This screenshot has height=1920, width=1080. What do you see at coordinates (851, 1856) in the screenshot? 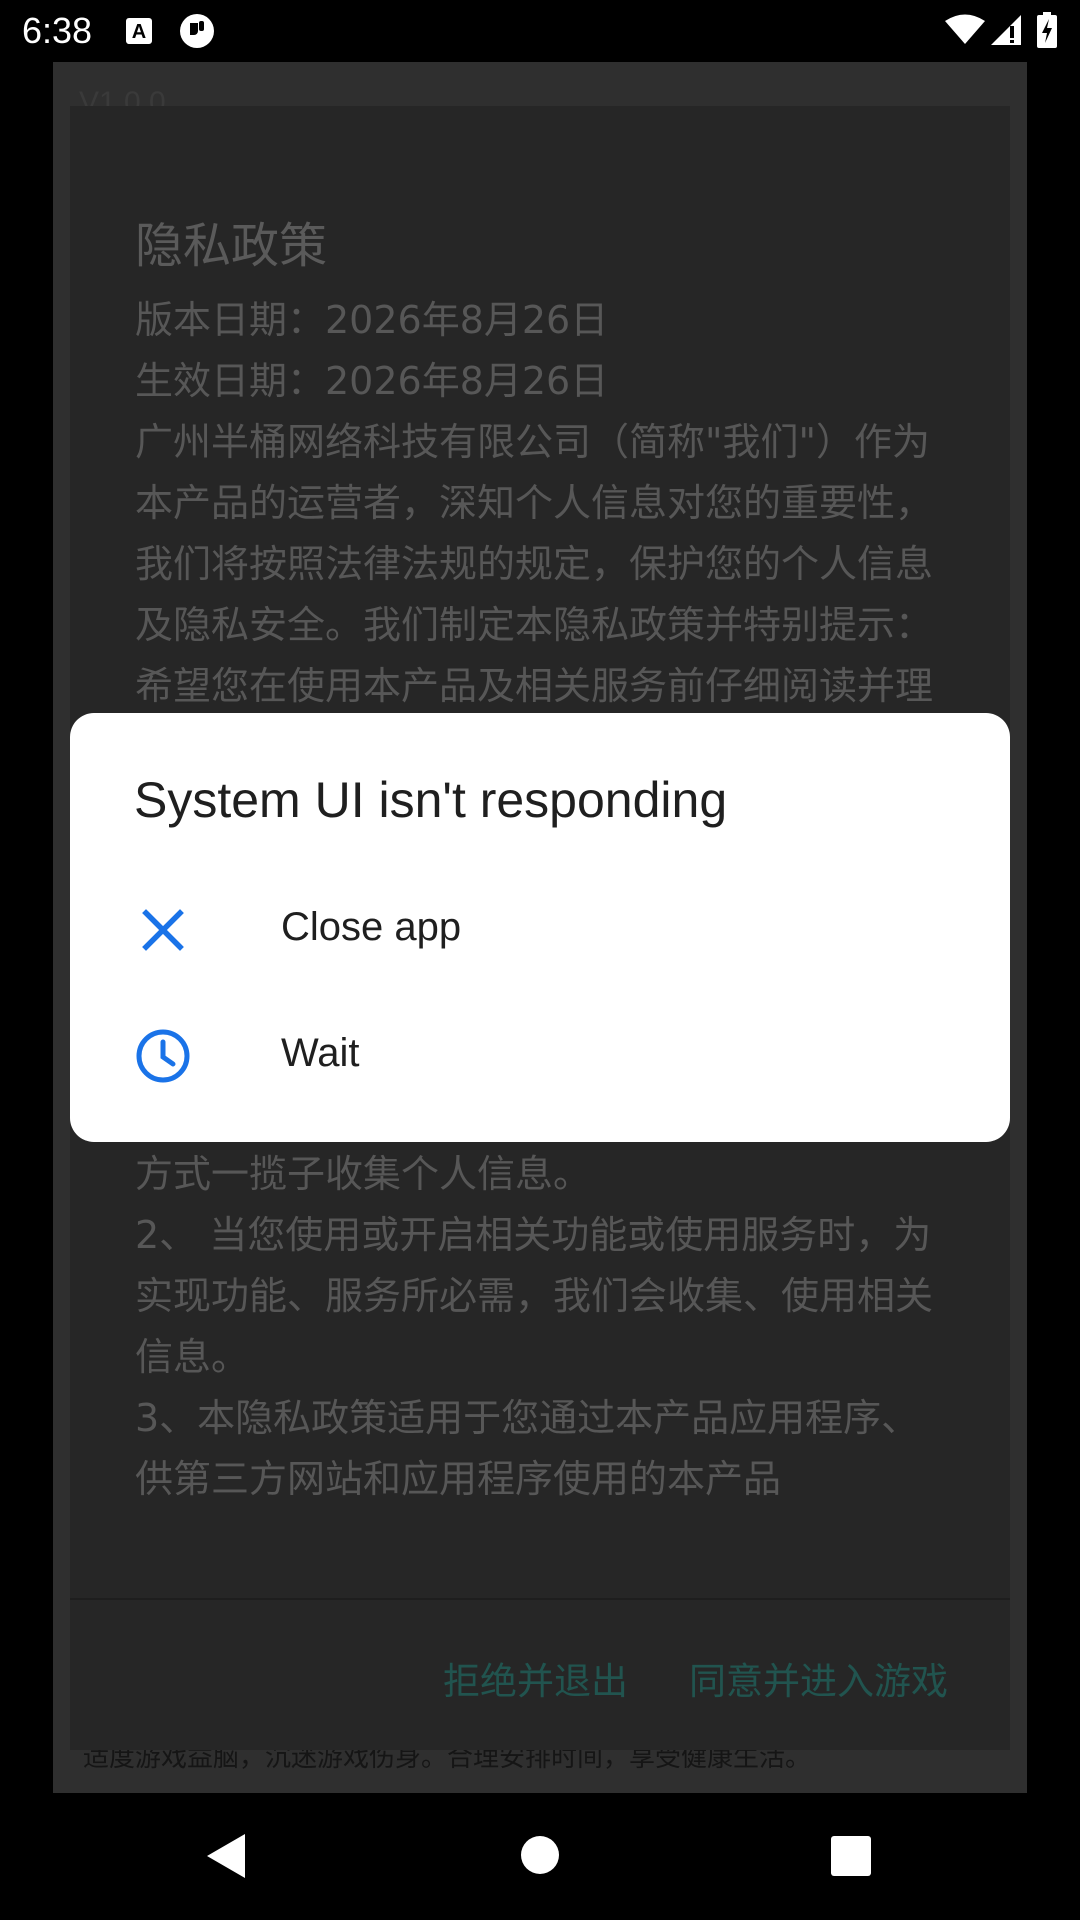
I see `recents-icon` at bounding box center [851, 1856].